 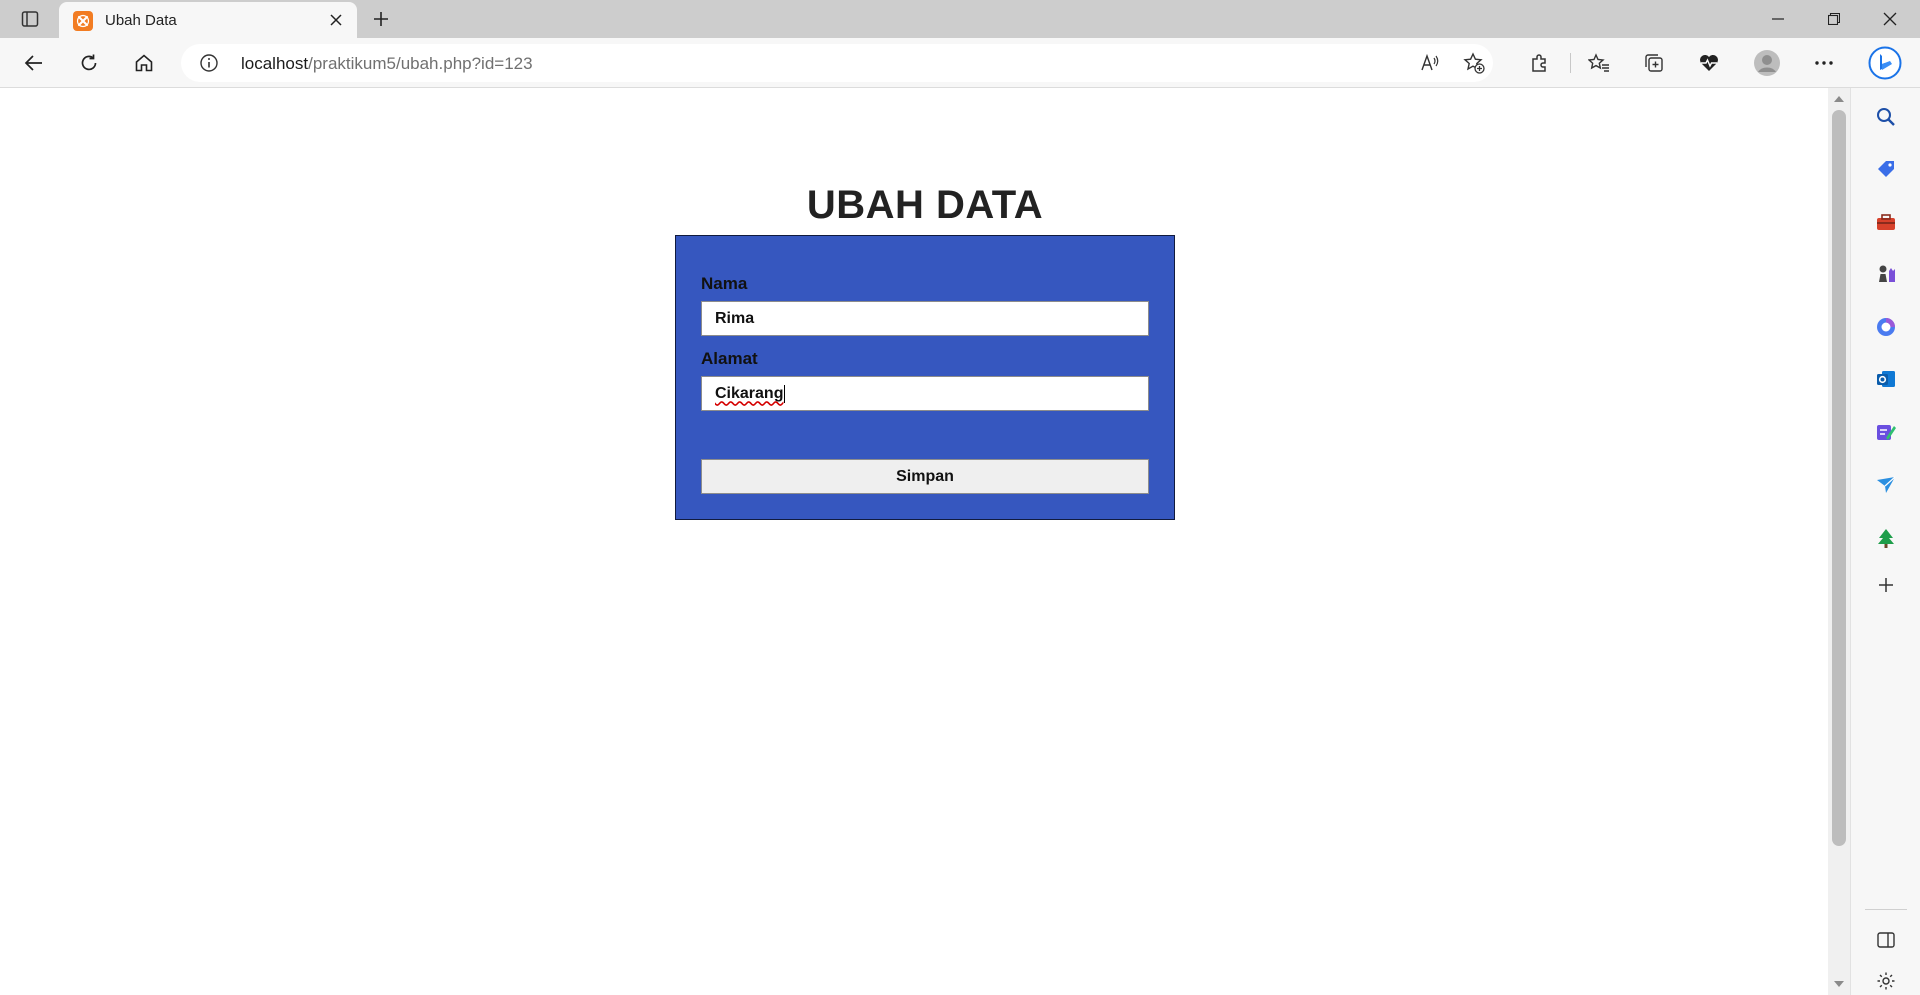 I want to click on profile-button, so click(x=1767, y=63).